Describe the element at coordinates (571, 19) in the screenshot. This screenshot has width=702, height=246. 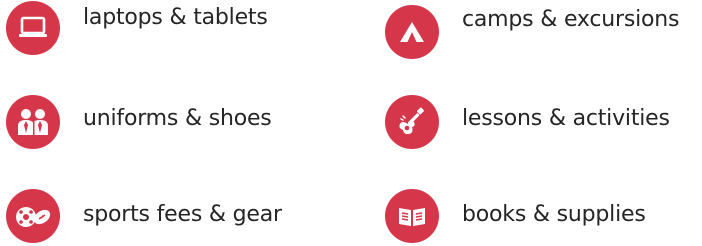
I see `category-label: camps & excursions` at that location.